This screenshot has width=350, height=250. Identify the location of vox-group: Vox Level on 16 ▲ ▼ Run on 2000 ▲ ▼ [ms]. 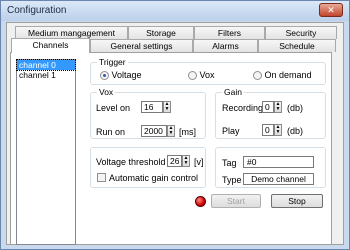
(148, 113).